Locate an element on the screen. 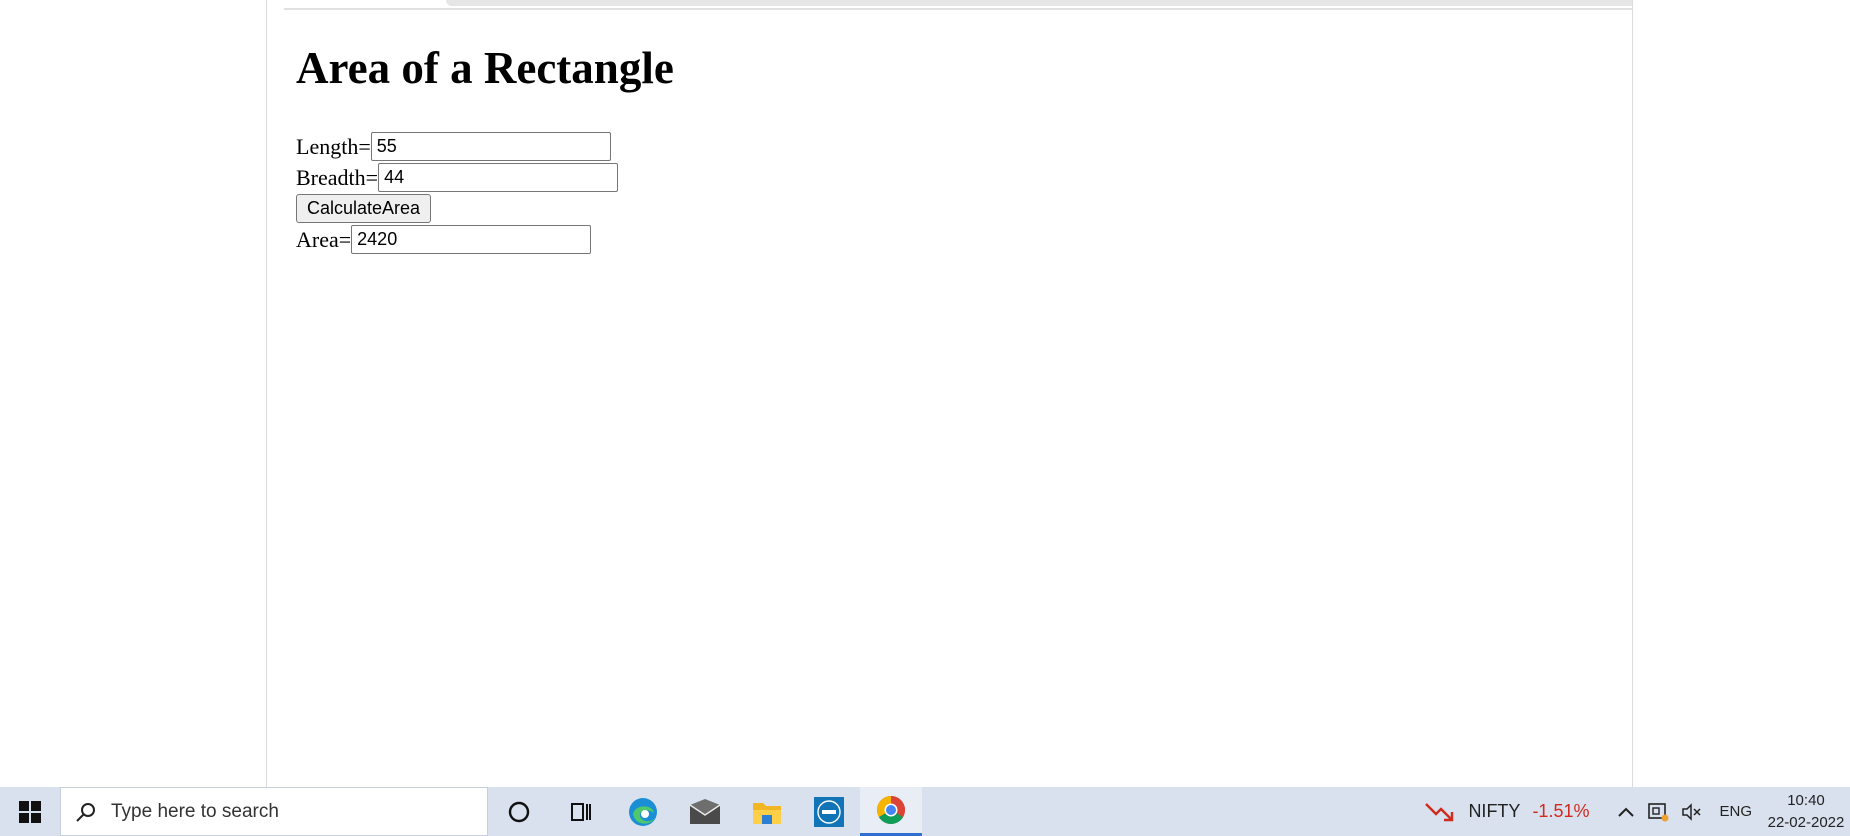  file-explorer-button is located at coordinates (767, 811).